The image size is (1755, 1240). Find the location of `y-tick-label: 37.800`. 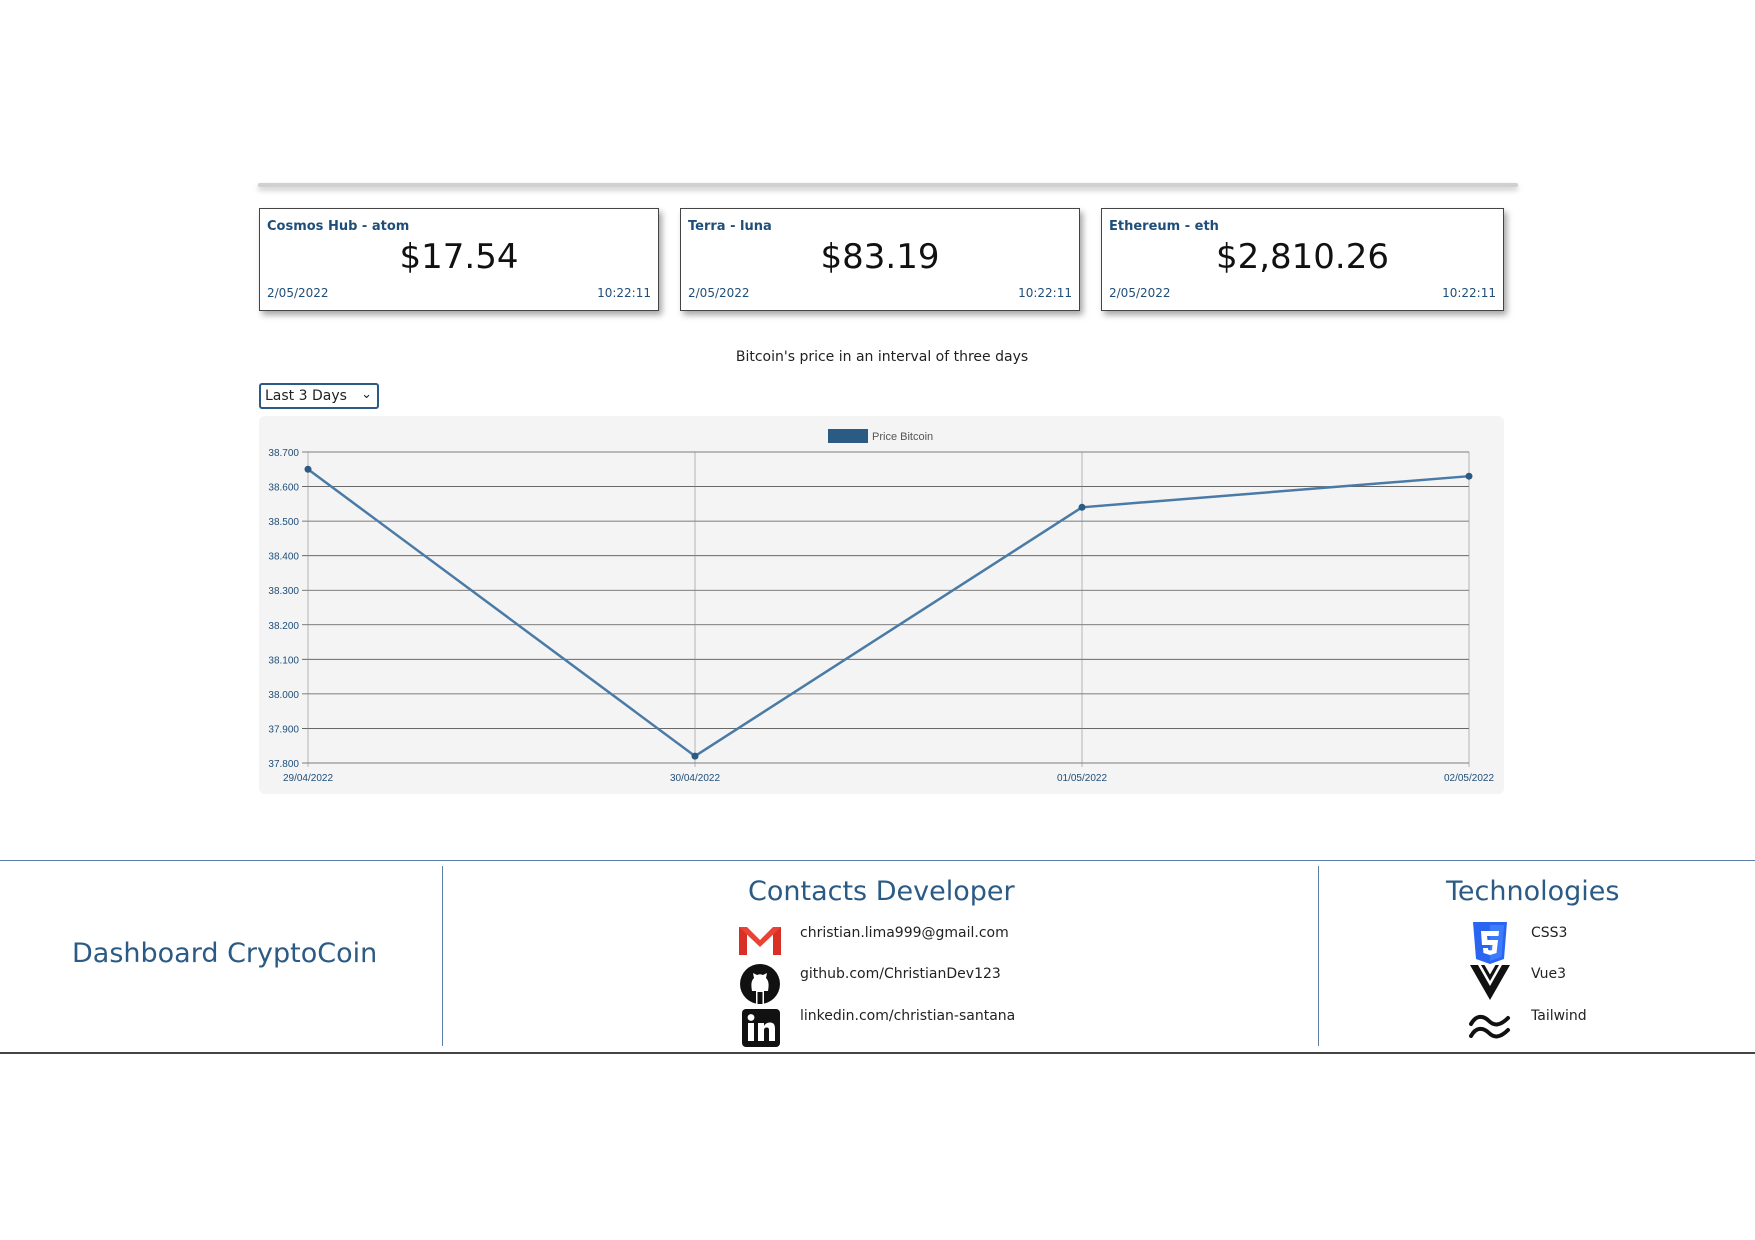

y-tick-label: 37.800 is located at coordinates (283, 764).